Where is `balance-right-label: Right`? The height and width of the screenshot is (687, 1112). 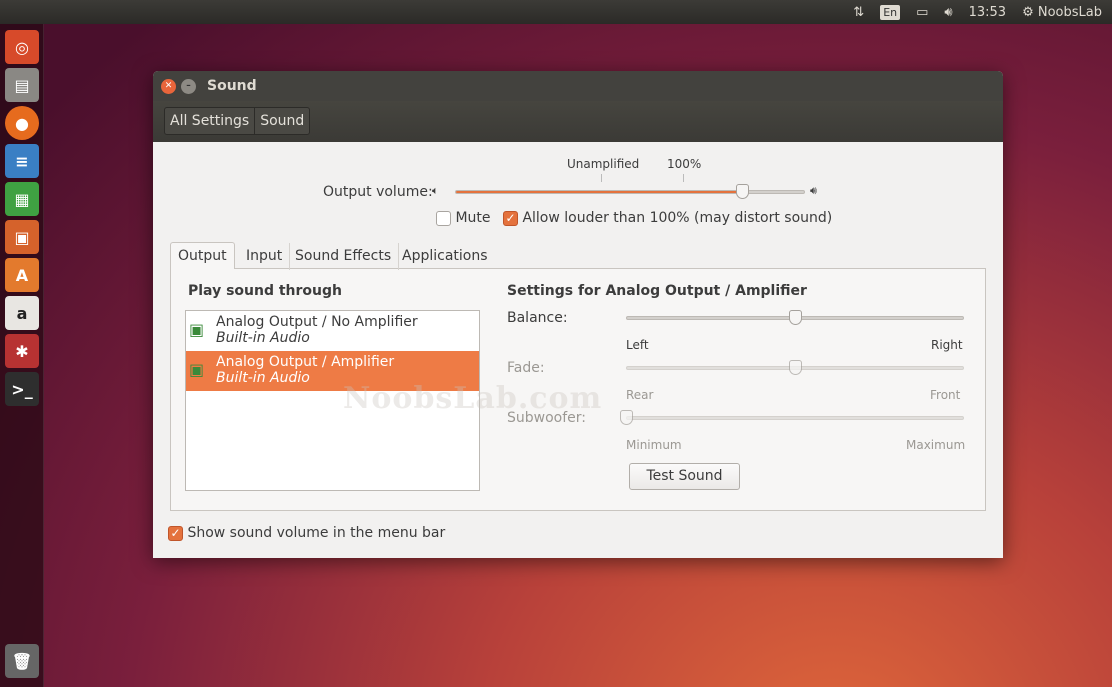
balance-right-label: Right is located at coordinates (947, 345).